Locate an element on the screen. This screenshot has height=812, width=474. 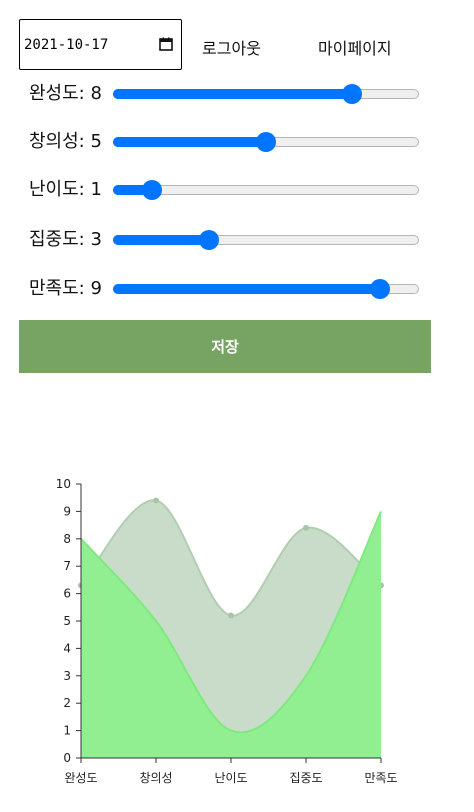
slider-label: 만족도: 9 is located at coordinates (65, 288).